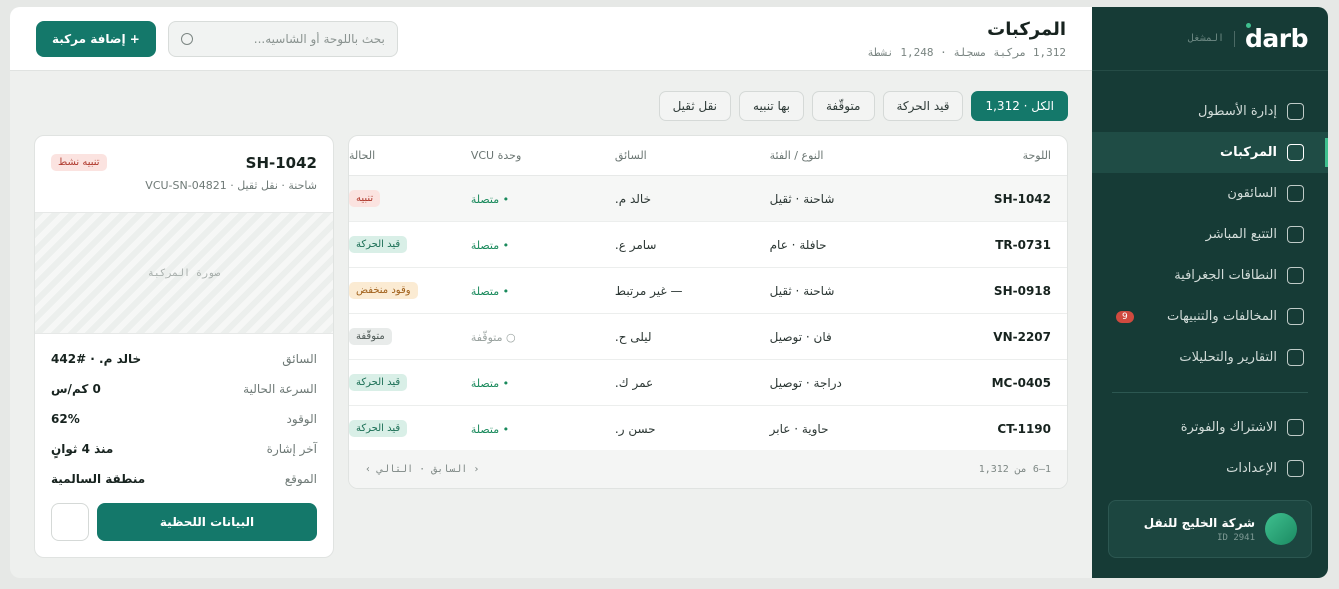  I want to click on more-options-button, so click(70, 522).